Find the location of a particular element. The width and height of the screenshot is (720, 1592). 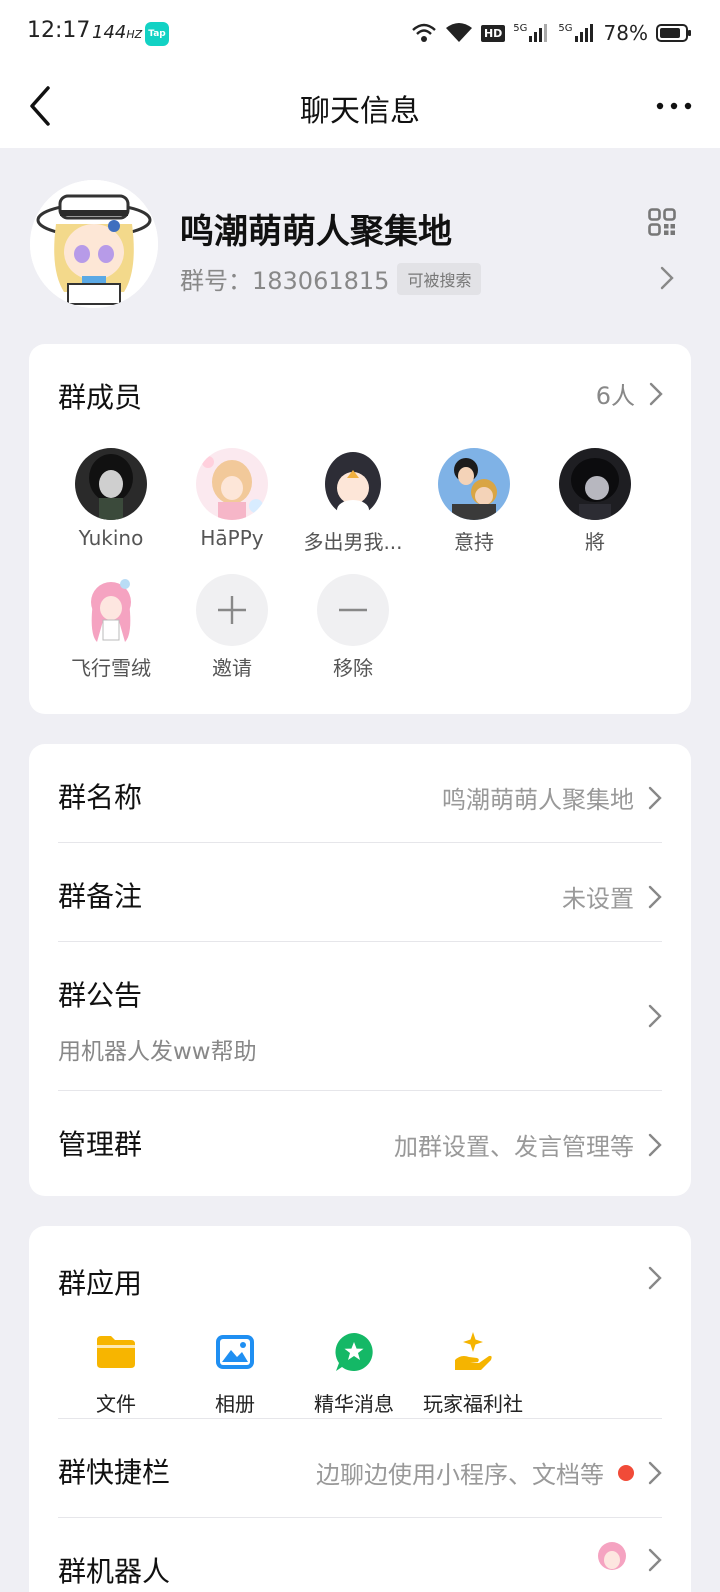

net-label-1: 5G is located at coordinates (520, 28).